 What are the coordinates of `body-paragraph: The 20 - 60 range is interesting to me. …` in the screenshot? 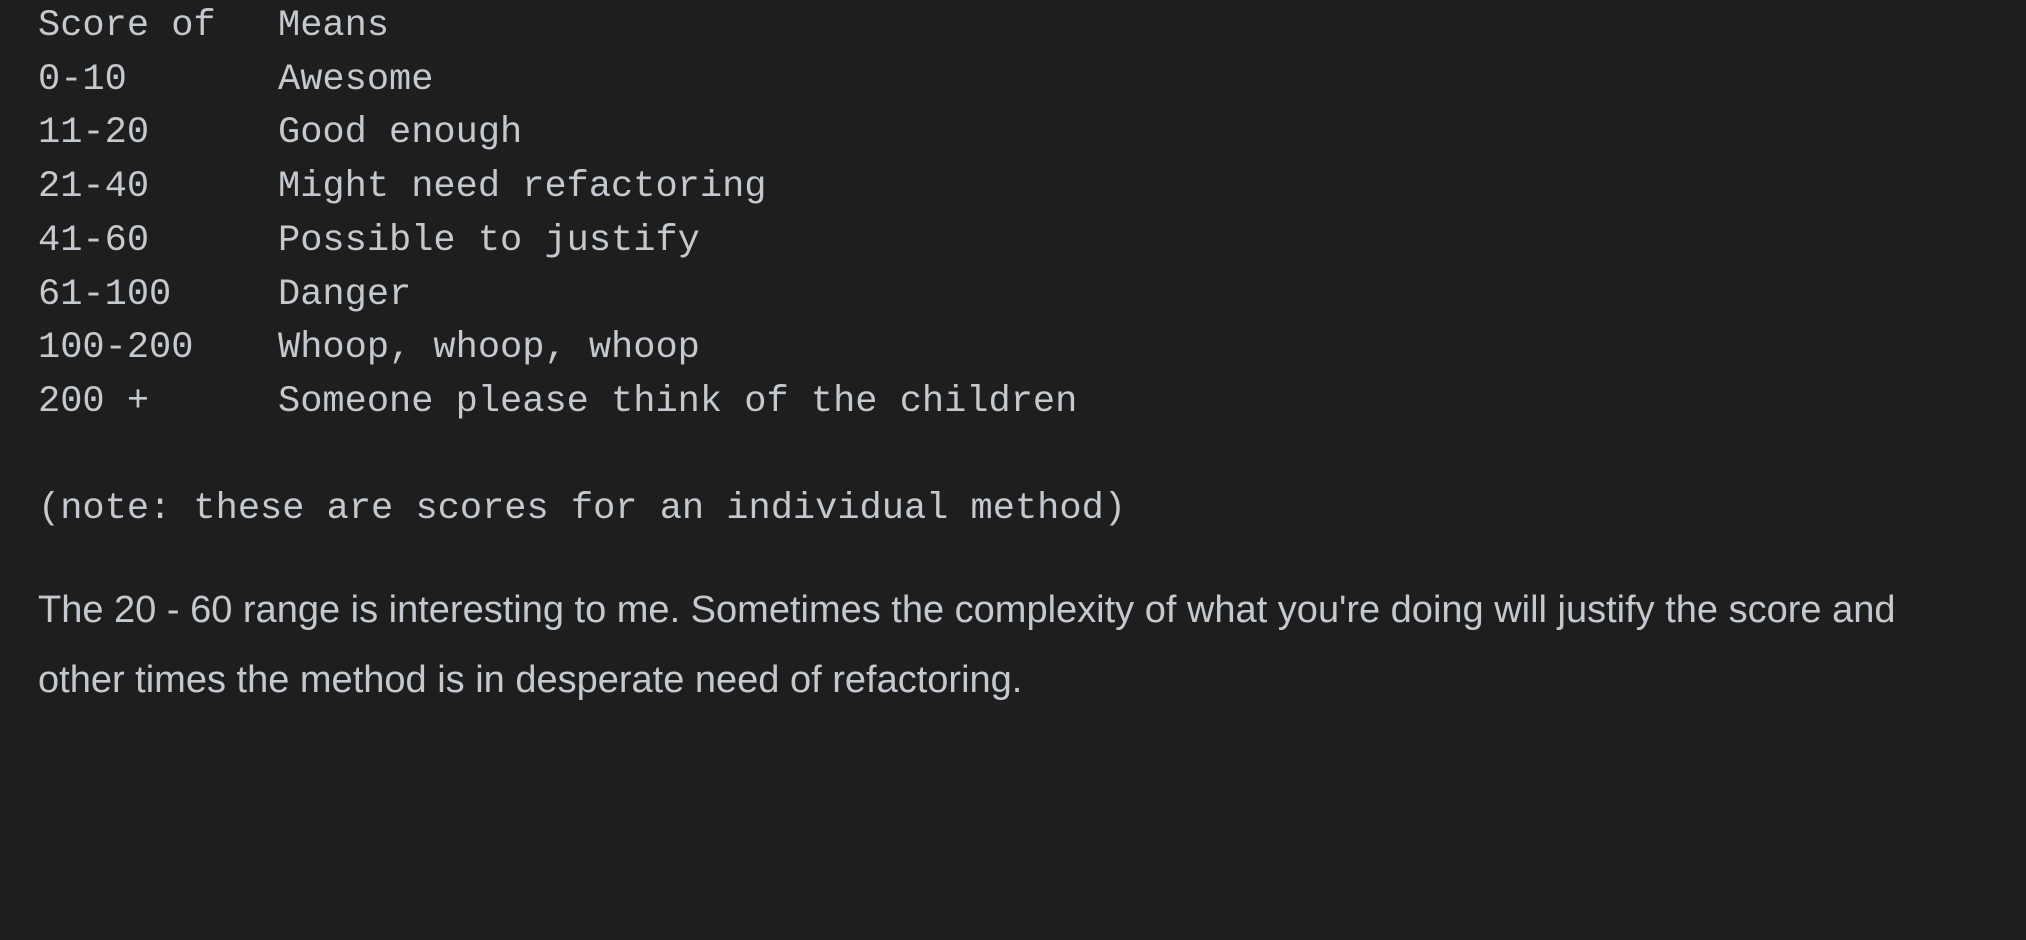 It's located at (967, 645).